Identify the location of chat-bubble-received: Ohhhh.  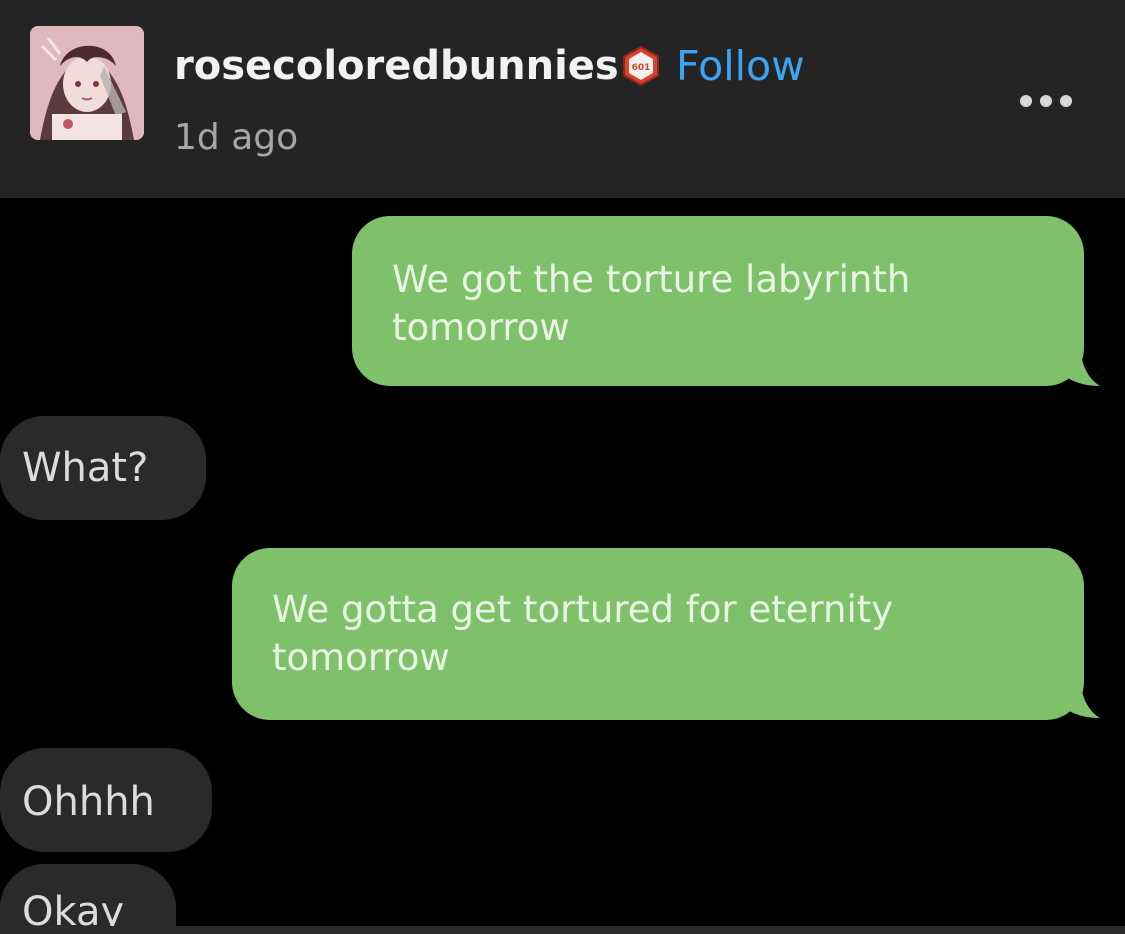
(106, 800).